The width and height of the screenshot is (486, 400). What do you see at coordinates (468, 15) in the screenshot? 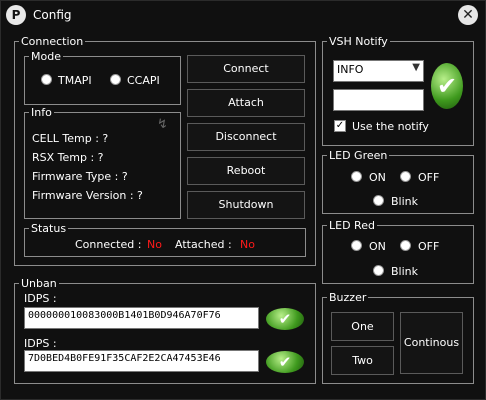
I see `close-icon: ✕` at bounding box center [468, 15].